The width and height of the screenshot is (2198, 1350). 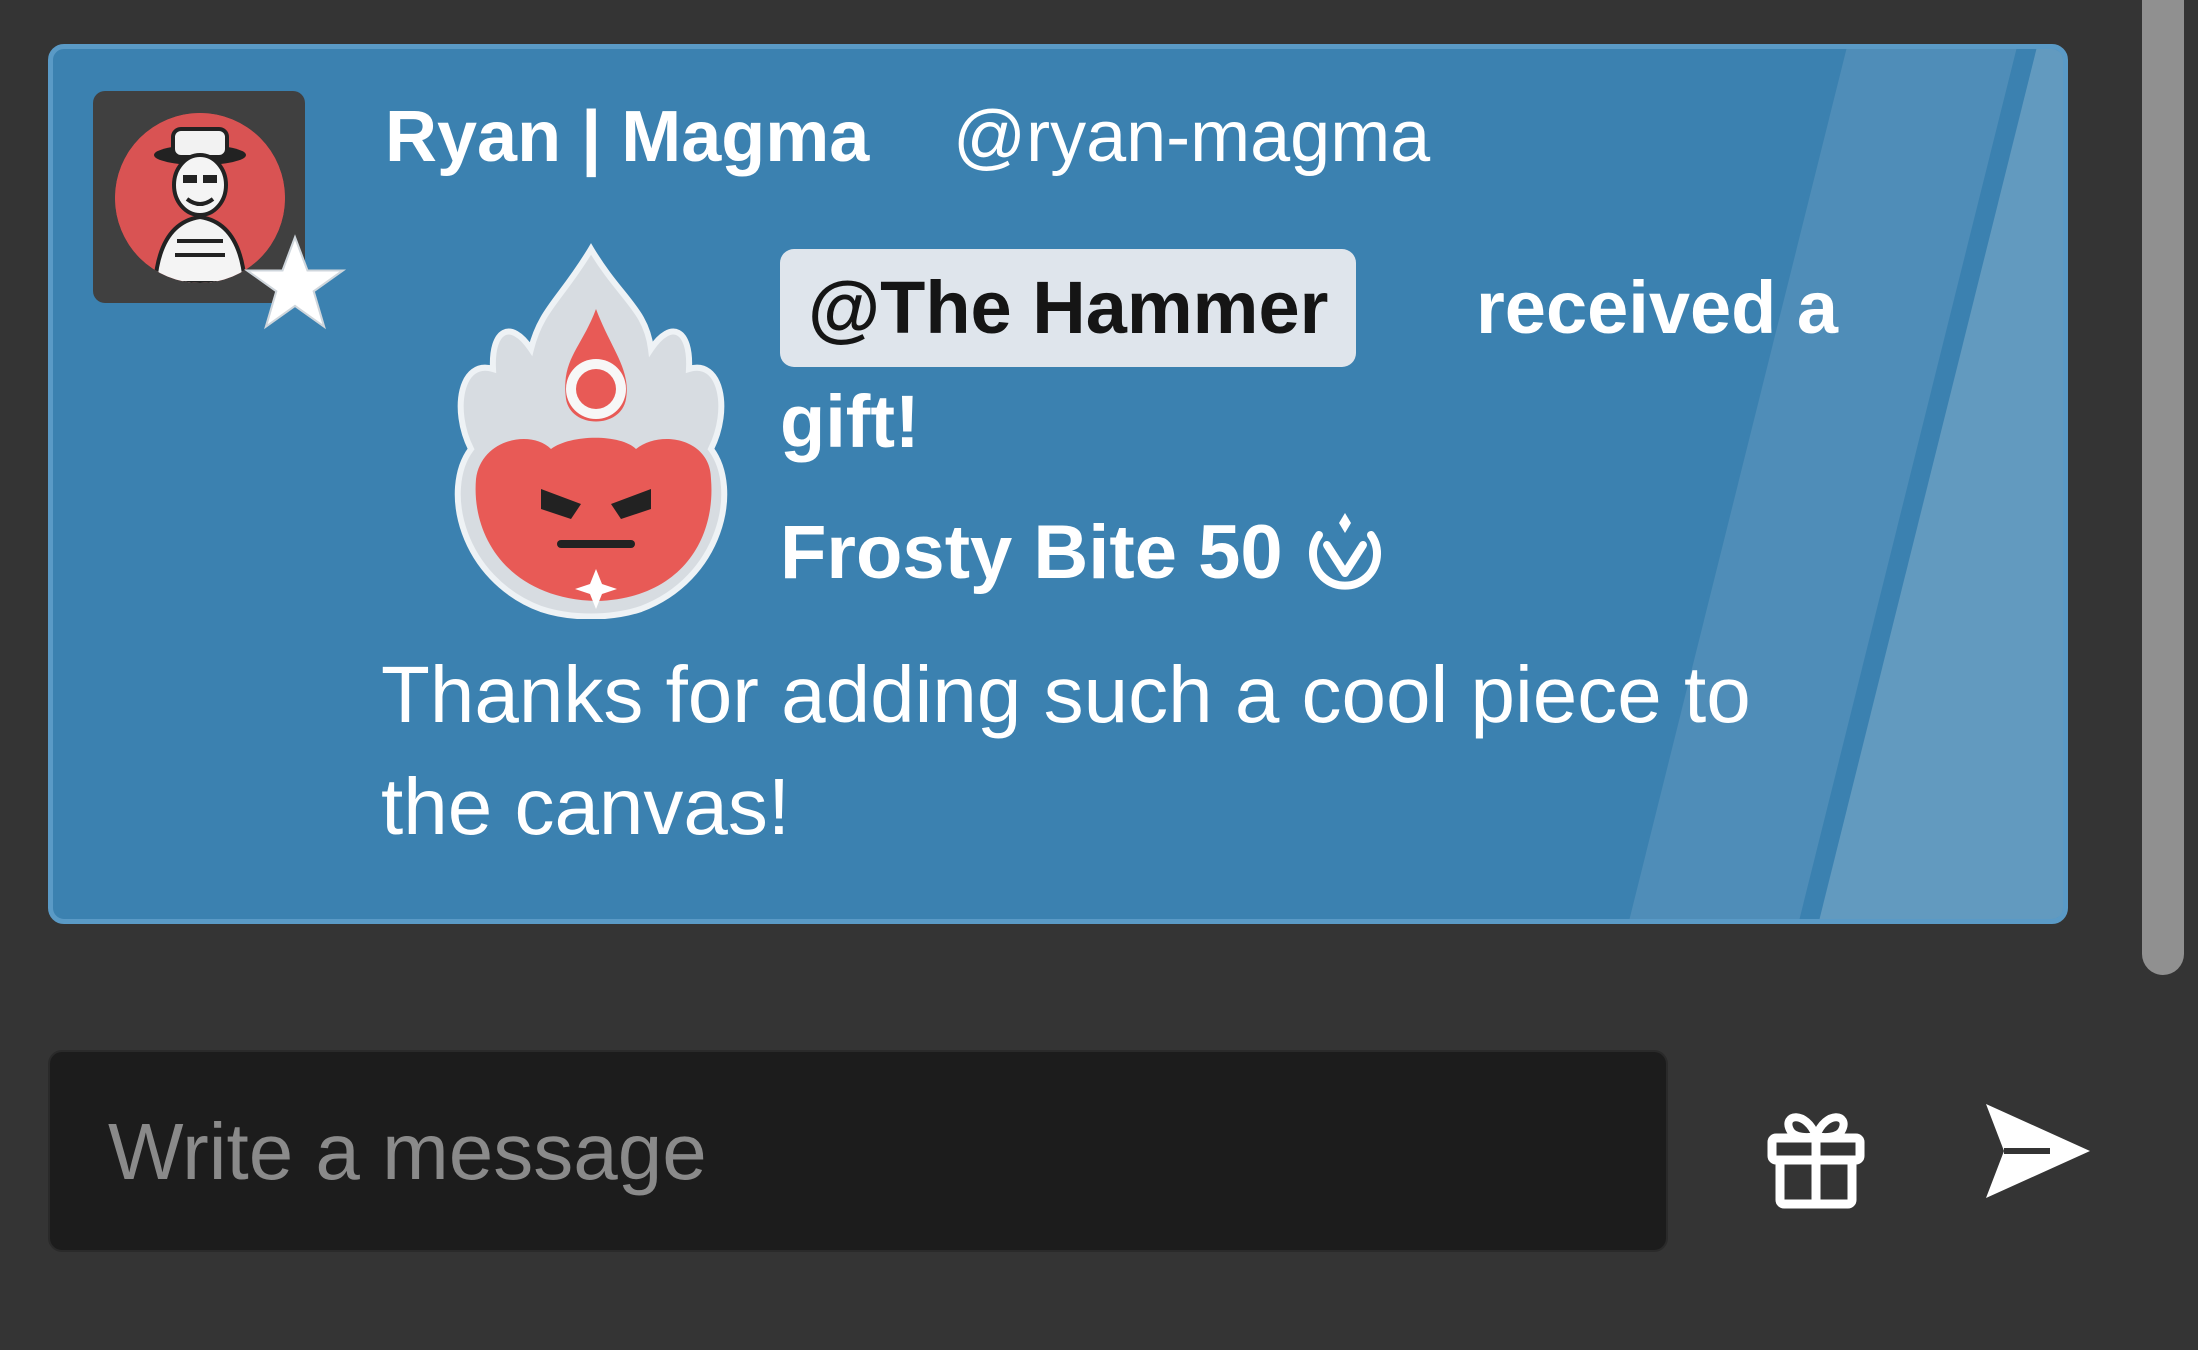 I want to click on gift-received-text: gift!, so click(x=850, y=421).